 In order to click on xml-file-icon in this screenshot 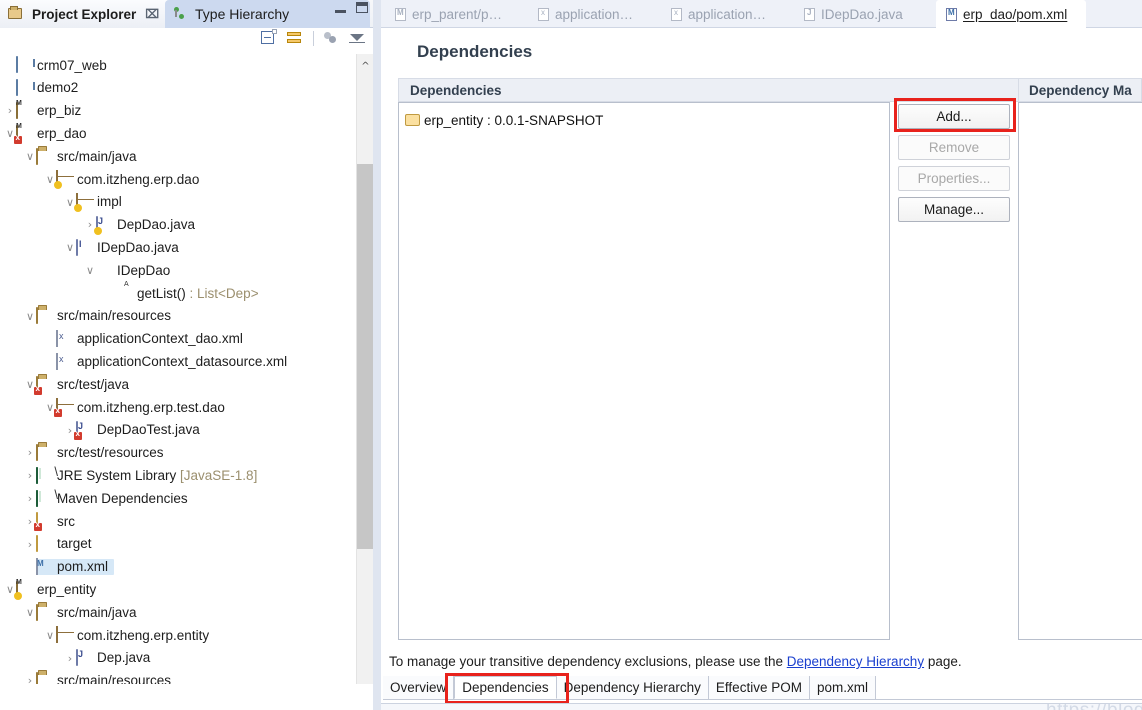, I will do `click(676, 14)`.